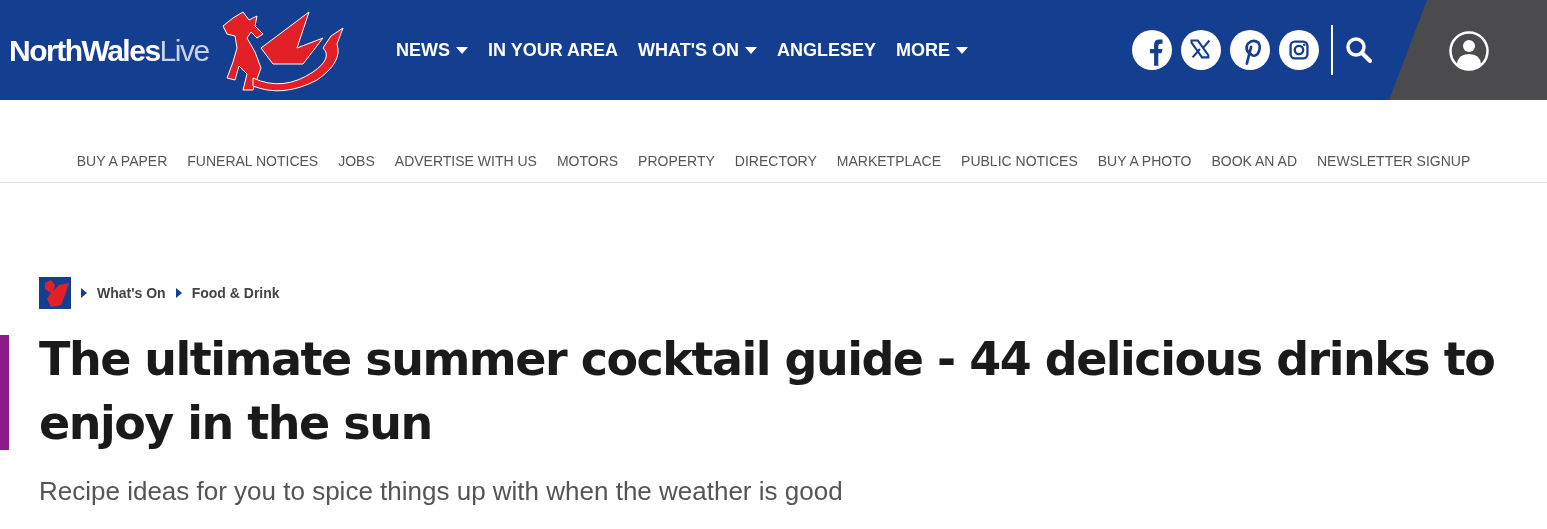 Image resolution: width=1547 pixels, height=529 pixels. What do you see at coordinates (676, 161) in the screenshot?
I see `sub-nav-link: PROPERTY` at bounding box center [676, 161].